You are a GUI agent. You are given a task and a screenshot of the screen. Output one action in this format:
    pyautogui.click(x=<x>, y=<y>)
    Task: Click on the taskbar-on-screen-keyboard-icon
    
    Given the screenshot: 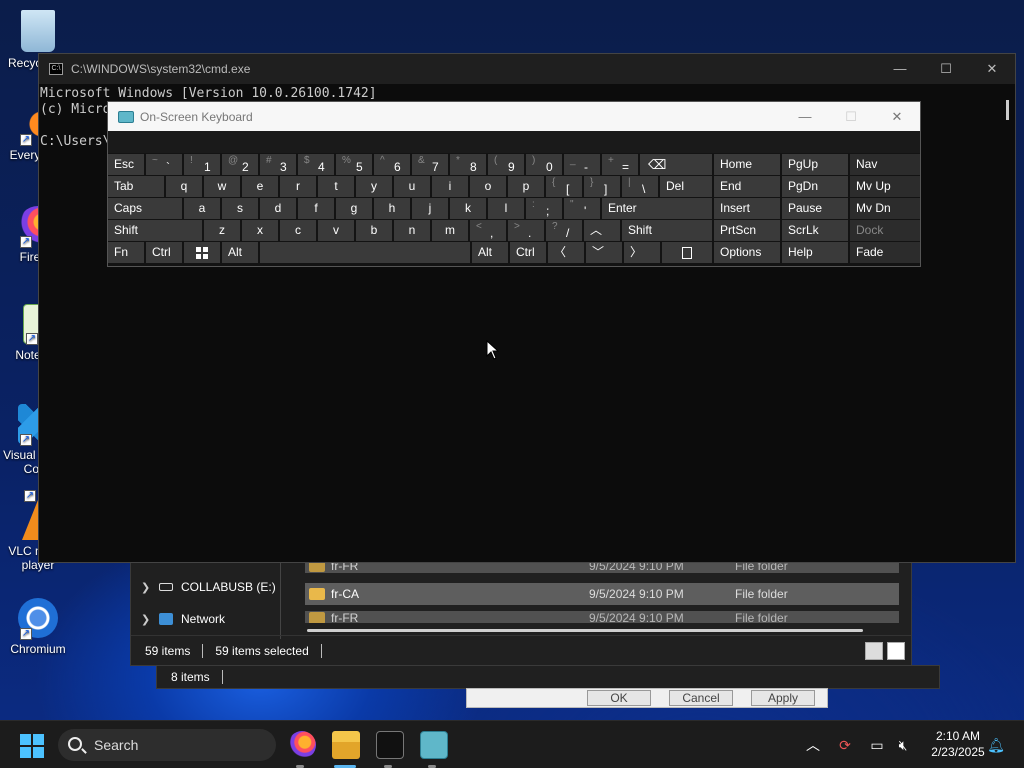 What is the action you would take?
    pyautogui.click(x=434, y=745)
    